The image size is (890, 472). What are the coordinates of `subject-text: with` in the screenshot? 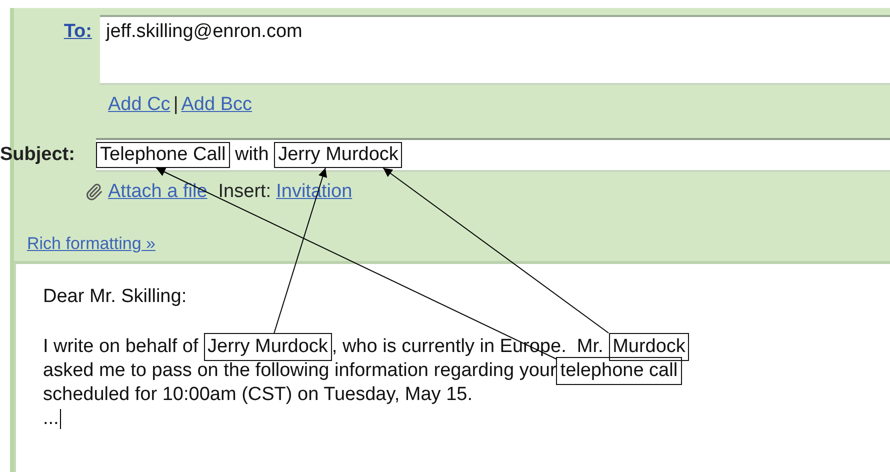 It's located at (252, 155).